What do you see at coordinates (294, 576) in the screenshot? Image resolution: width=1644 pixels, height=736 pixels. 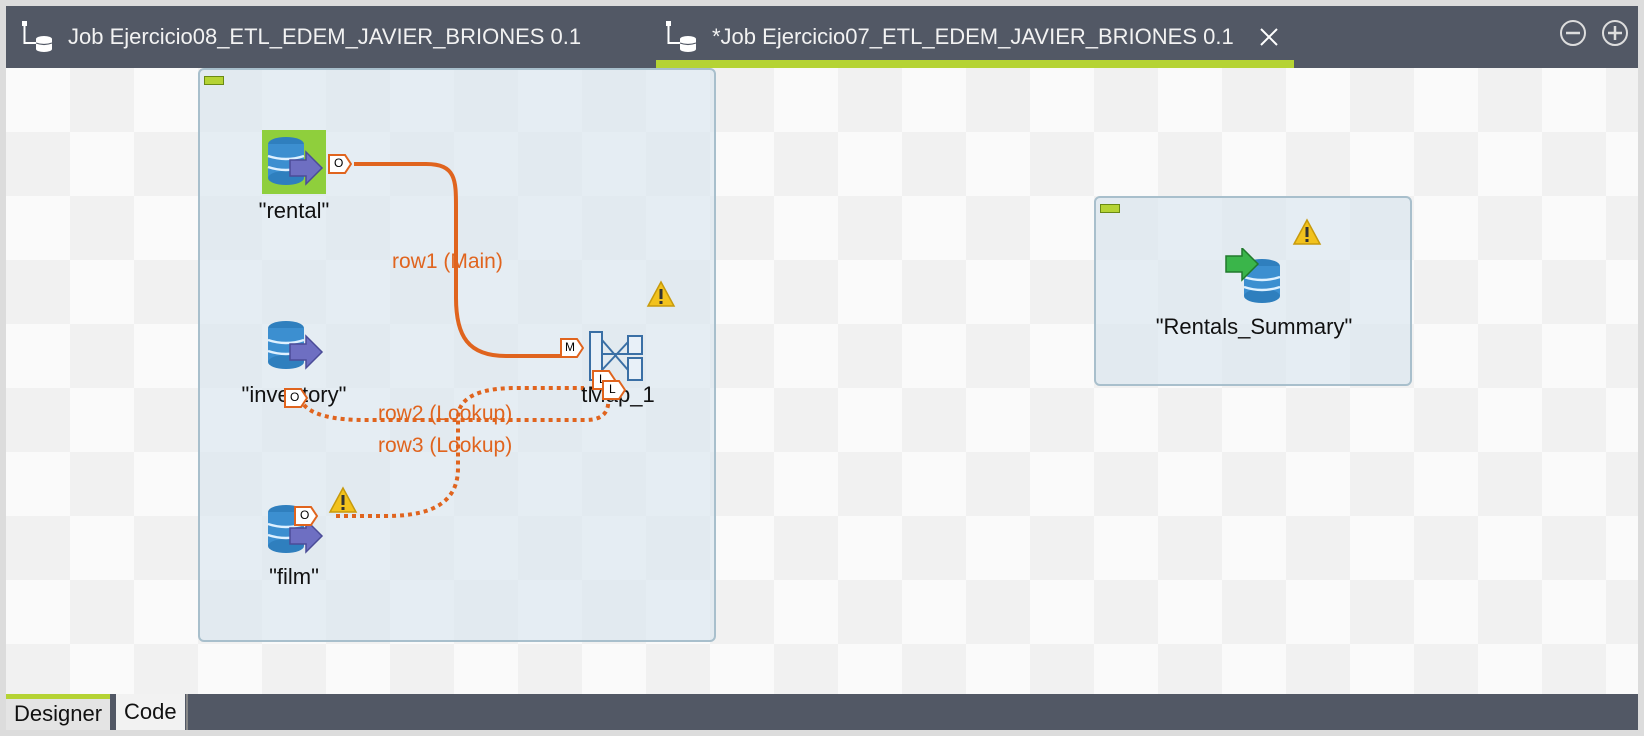 I see `film-label: "film"` at bounding box center [294, 576].